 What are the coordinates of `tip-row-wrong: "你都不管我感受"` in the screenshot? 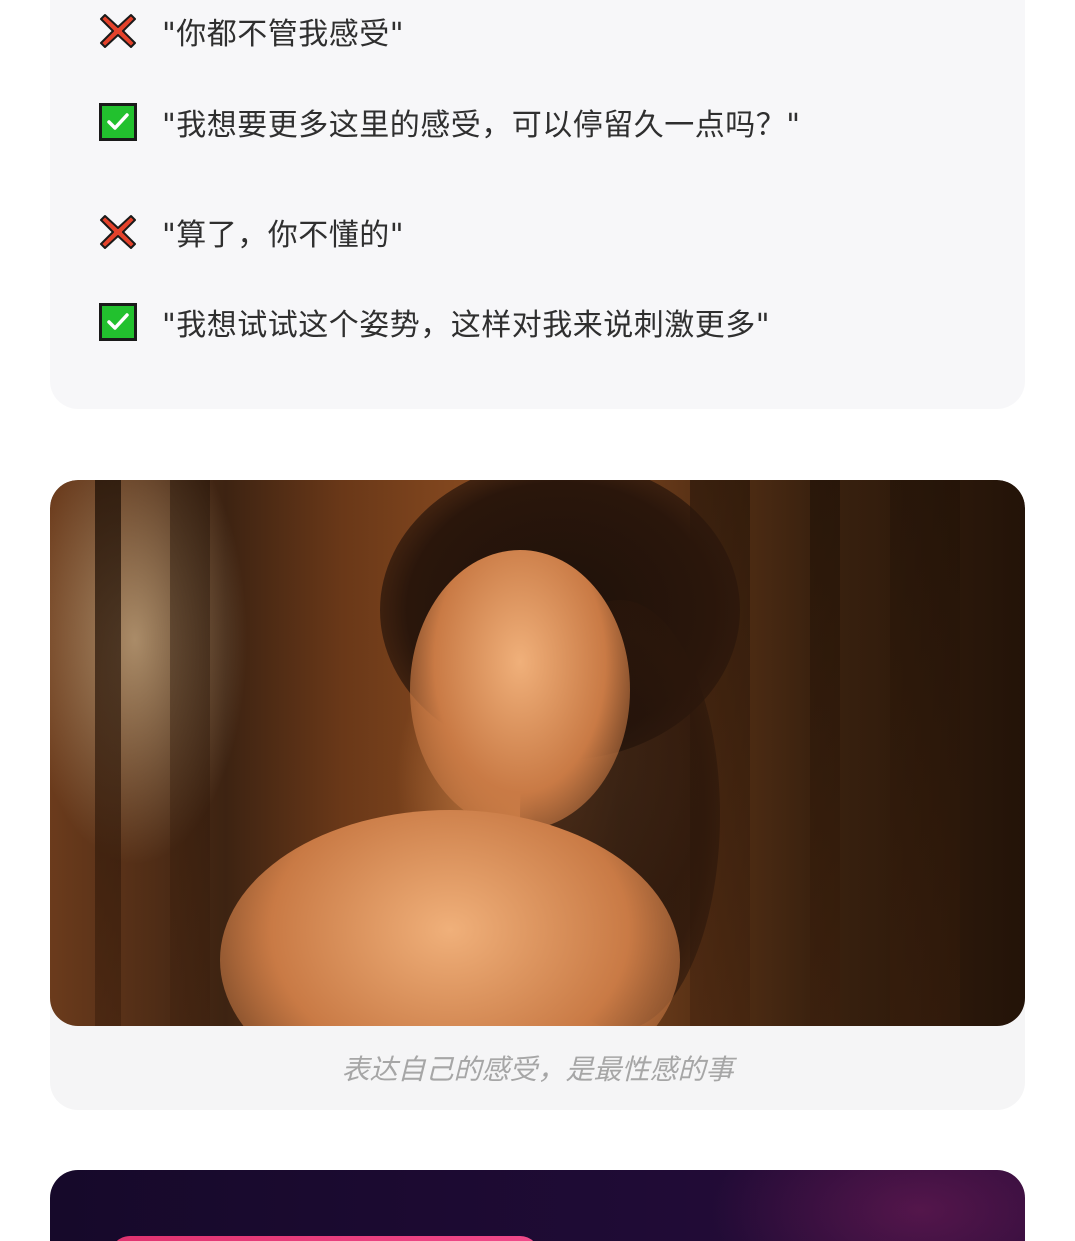 It's located at (251, 31).